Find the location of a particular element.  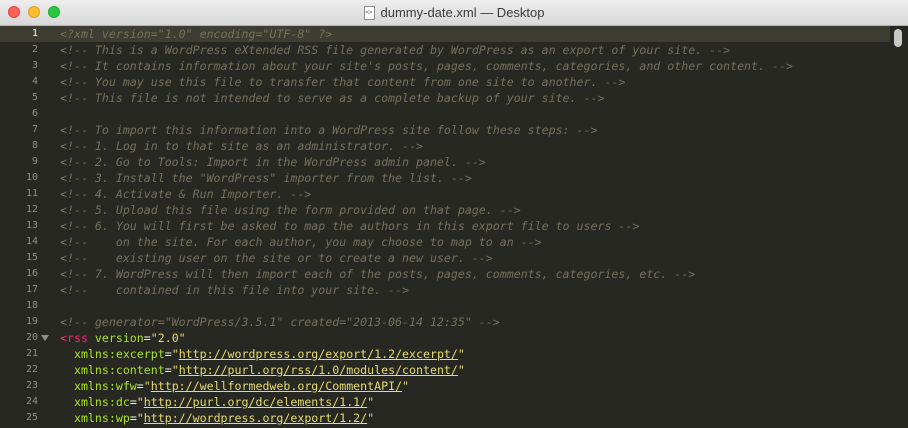

title-group: <> dummy-date.xml — Desktop is located at coordinates (454, 12).